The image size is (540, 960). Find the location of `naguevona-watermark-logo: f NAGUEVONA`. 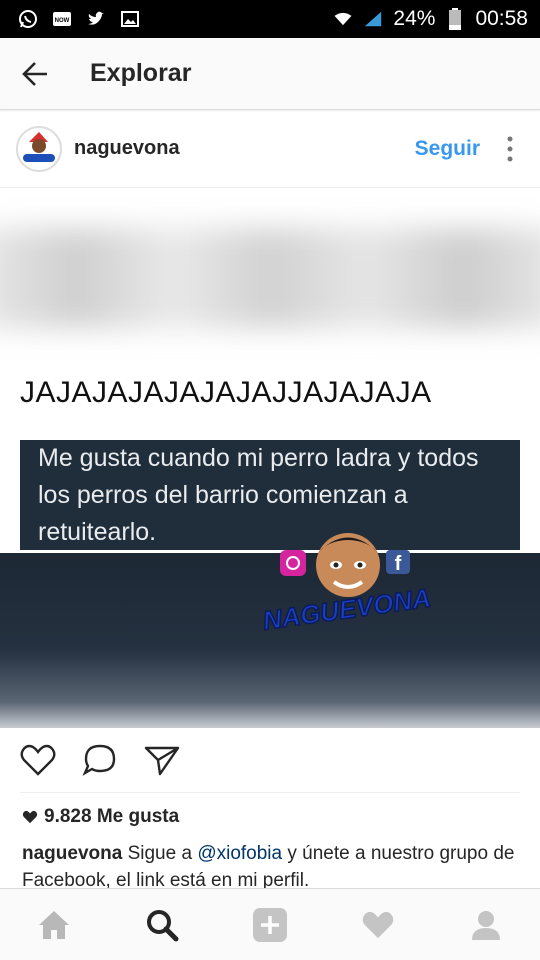

naguevona-watermark-logo: f NAGUEVONA is located at coordinates (346, 584).